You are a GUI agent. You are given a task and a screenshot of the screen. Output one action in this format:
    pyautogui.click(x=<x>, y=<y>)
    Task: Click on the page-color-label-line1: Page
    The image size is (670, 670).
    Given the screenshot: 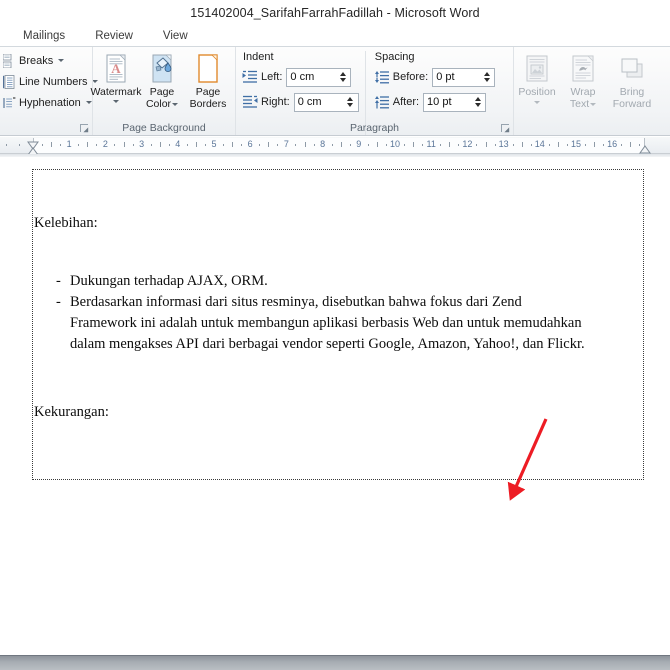 What is the action you would take?
    pyautogui.click(x=162, y=92)
    